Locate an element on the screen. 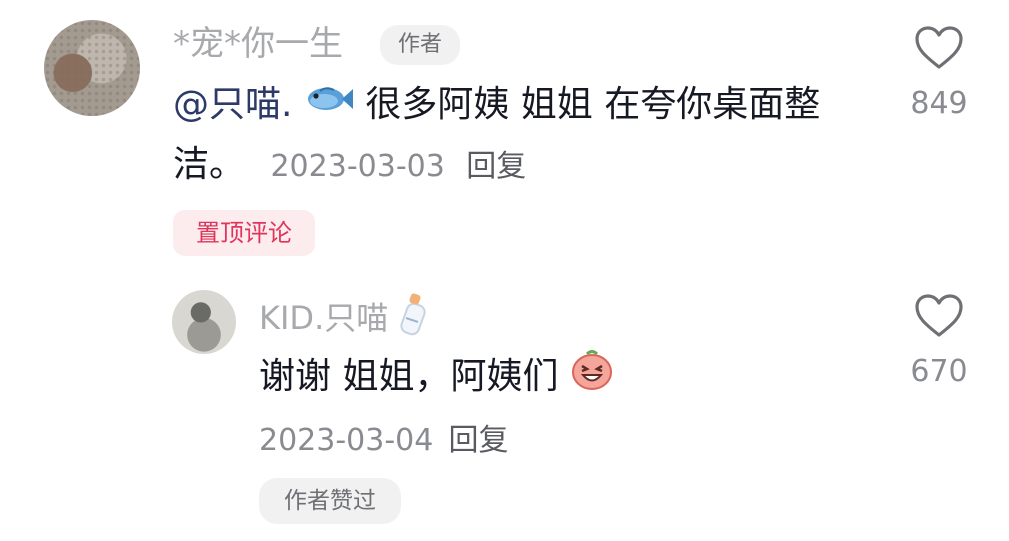 The height and width of the screenshot is (541, 1009). reply-username: KID.只喵 is located at coordinates (345, 320).